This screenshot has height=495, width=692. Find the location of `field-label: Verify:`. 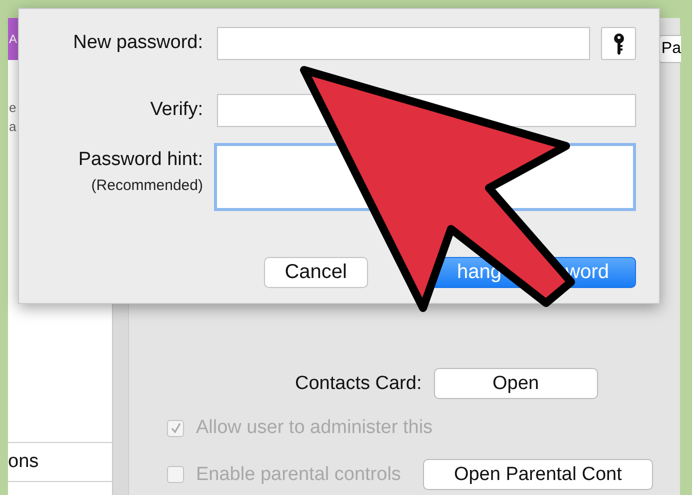

field-label: Verify: is located at coordinates (176, 110).